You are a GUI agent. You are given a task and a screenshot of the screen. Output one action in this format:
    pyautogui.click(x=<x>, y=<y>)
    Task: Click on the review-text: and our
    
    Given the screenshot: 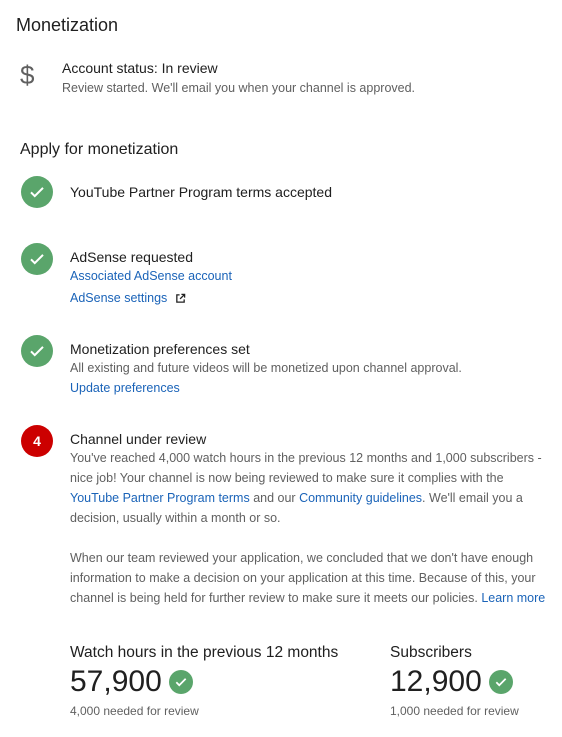 What is the action you would take?
    pyautogui.click(x=274, y=498)
    